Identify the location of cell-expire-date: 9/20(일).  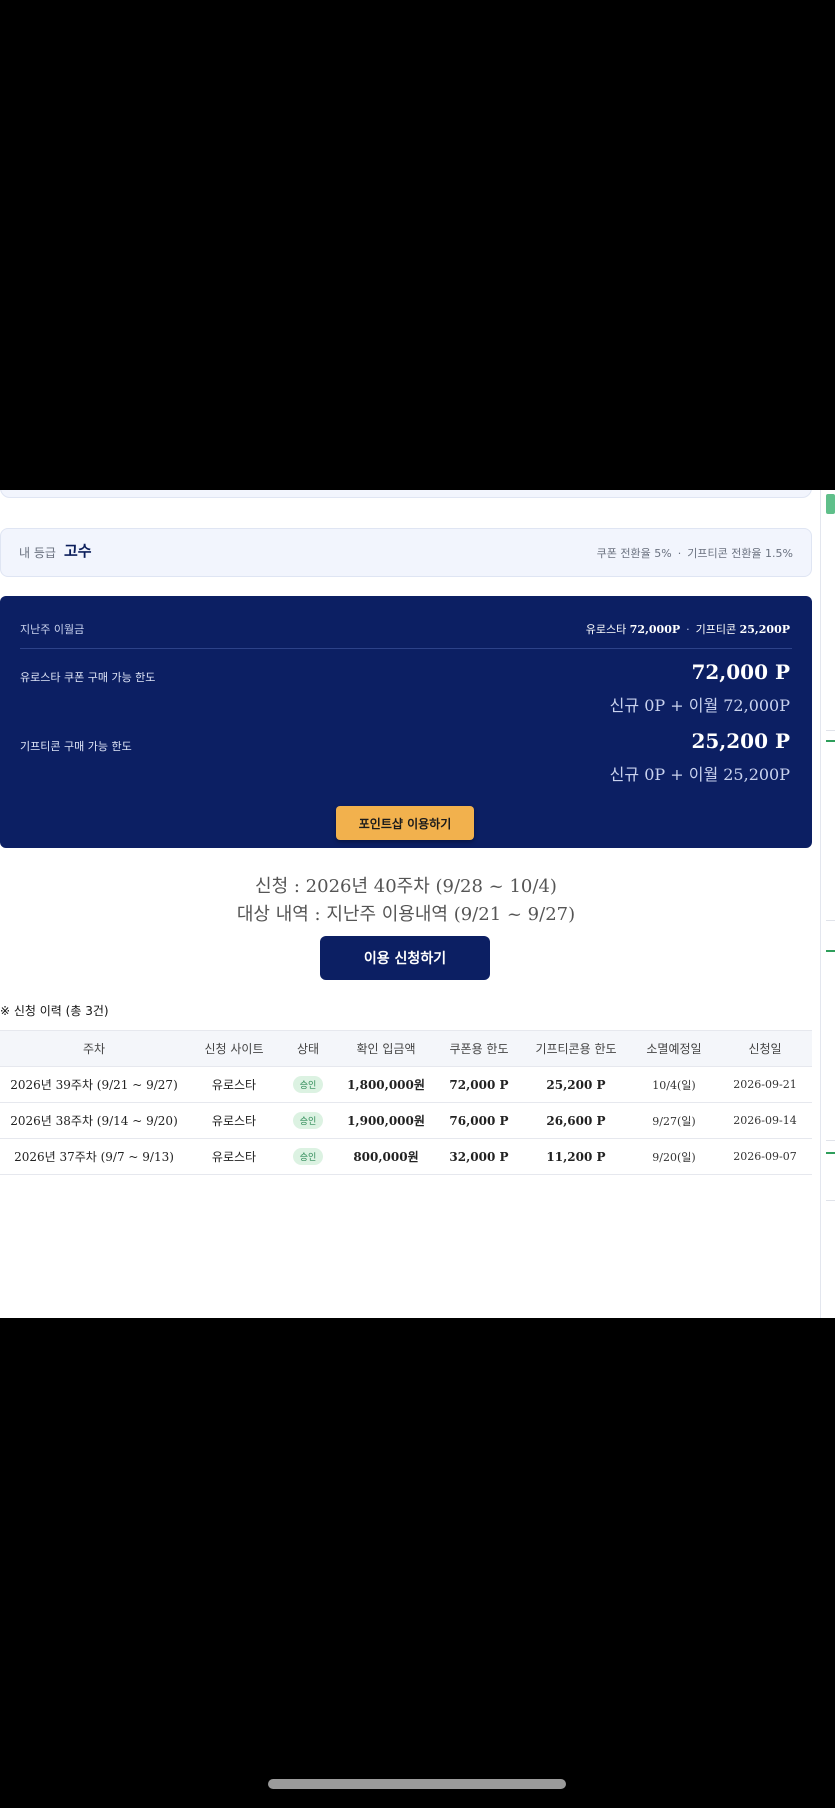
(674, 1156).